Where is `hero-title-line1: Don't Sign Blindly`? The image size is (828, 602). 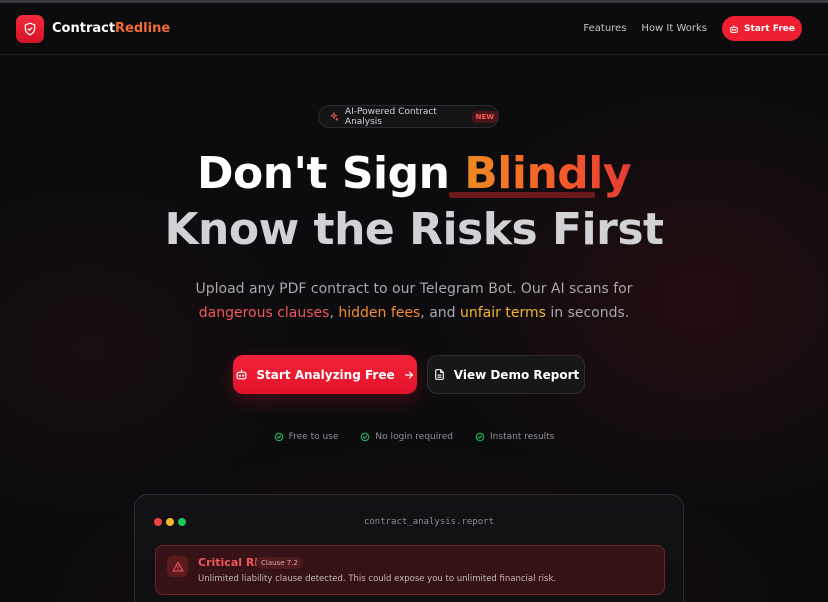 hero-title-line1: Don't Sign Blindly is located at coordinates (414, 173).